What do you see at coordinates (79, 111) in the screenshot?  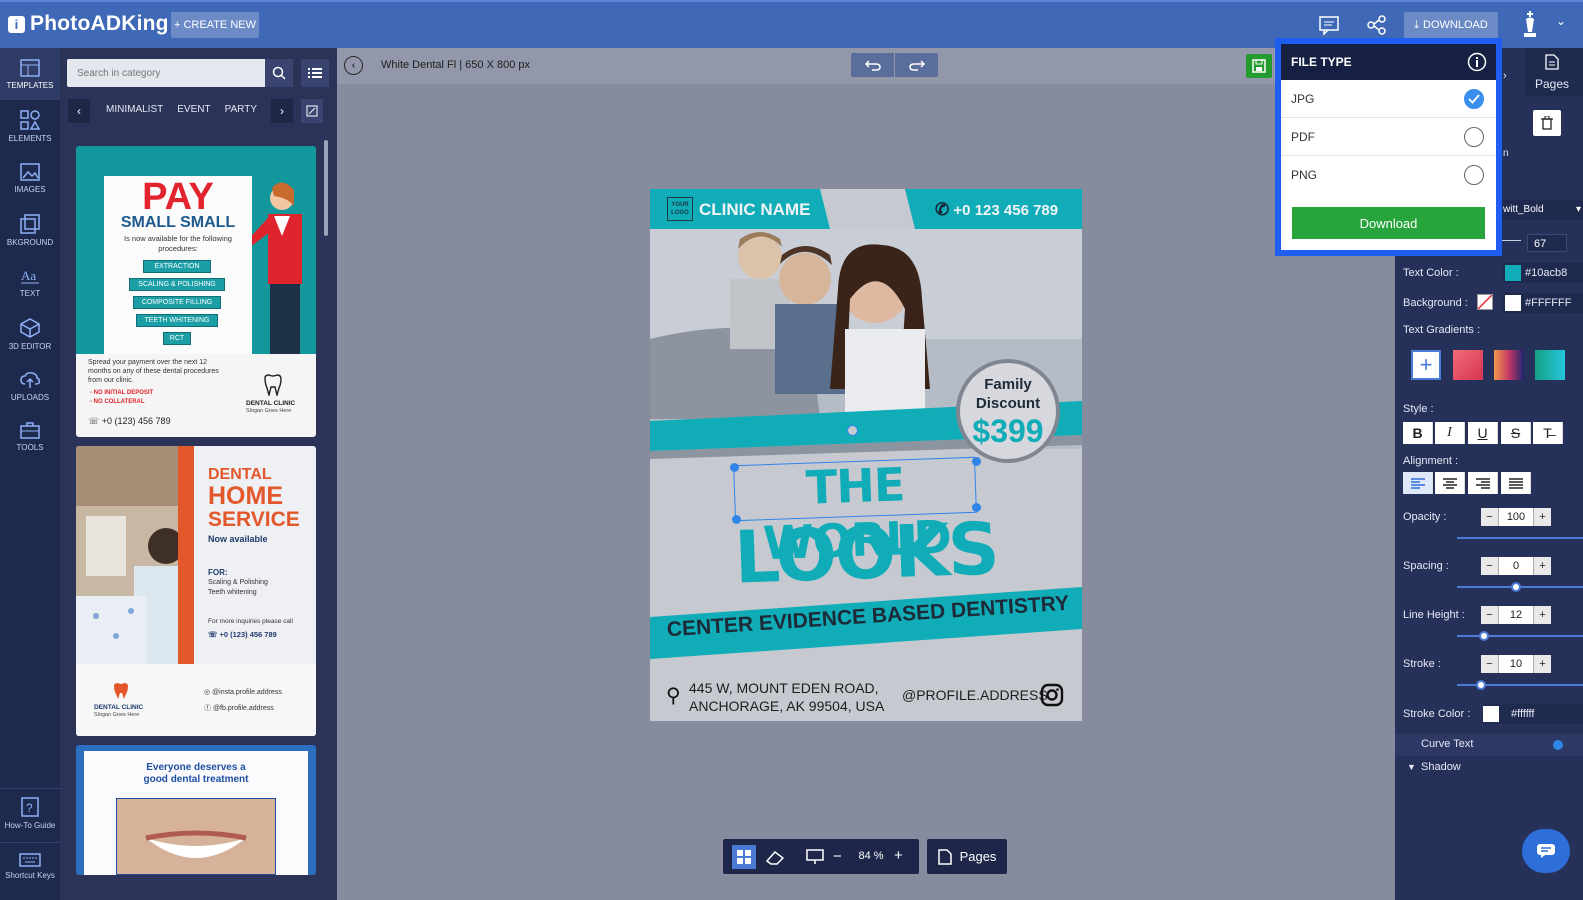 I see `category-prev-button: ‹` at bounding box center [79, 111].